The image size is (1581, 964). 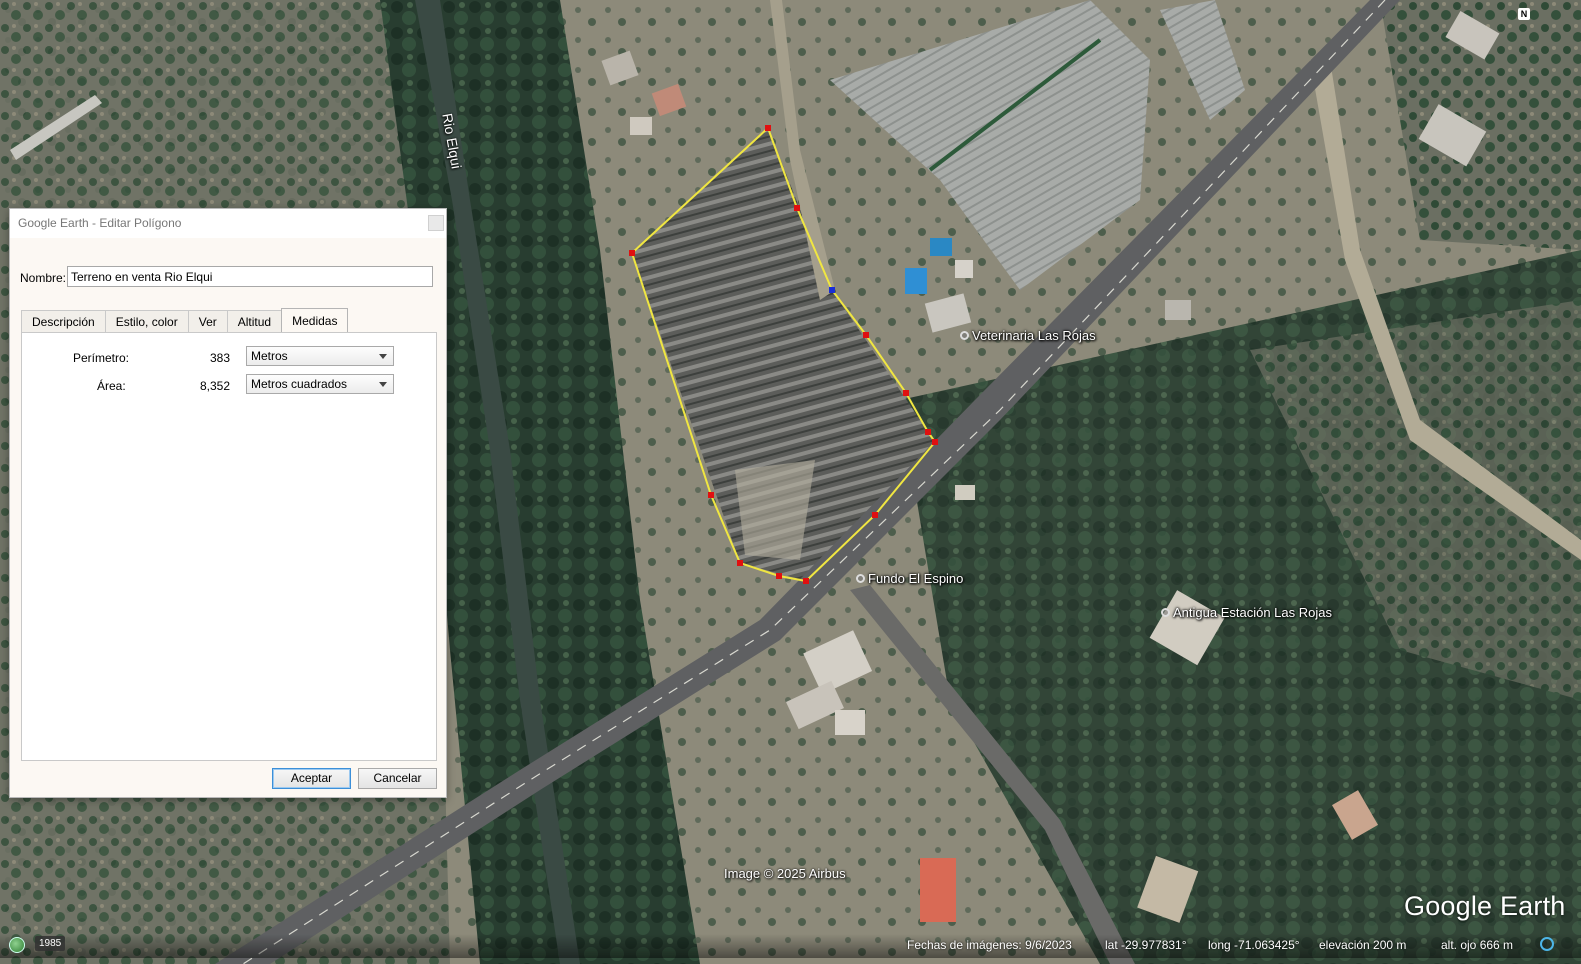 I want to click on area-value: 8,352, so click(x=214, y=386).